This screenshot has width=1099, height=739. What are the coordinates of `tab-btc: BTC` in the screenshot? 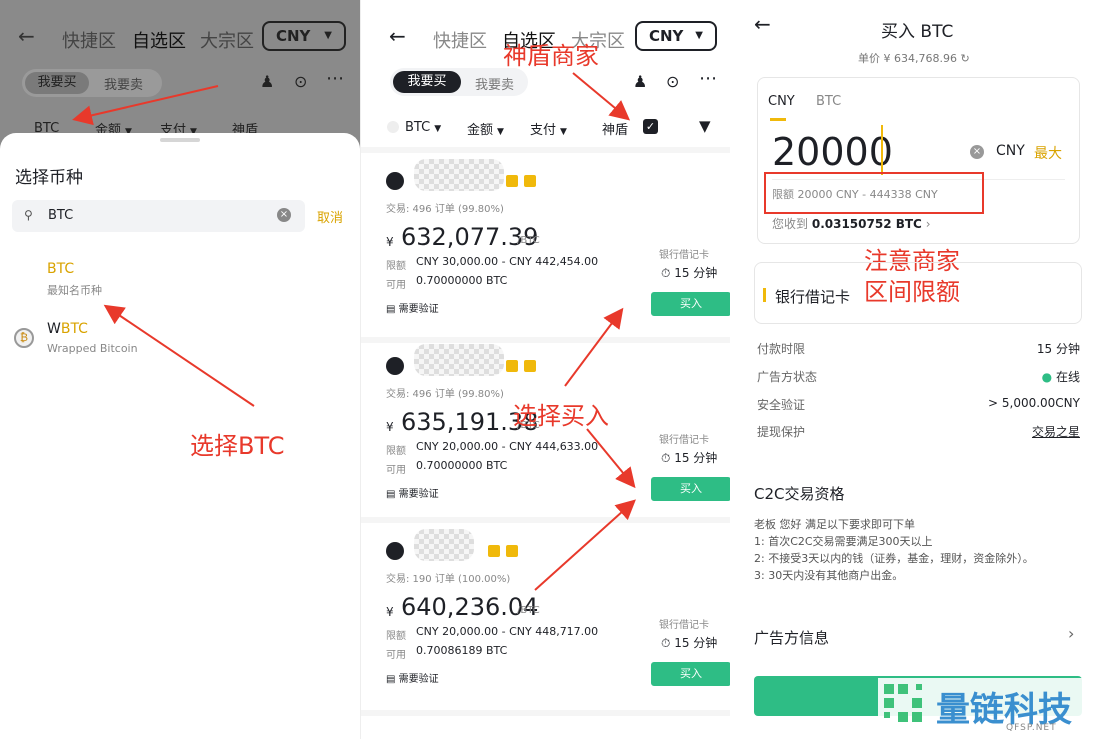 It's located at (828, 101).